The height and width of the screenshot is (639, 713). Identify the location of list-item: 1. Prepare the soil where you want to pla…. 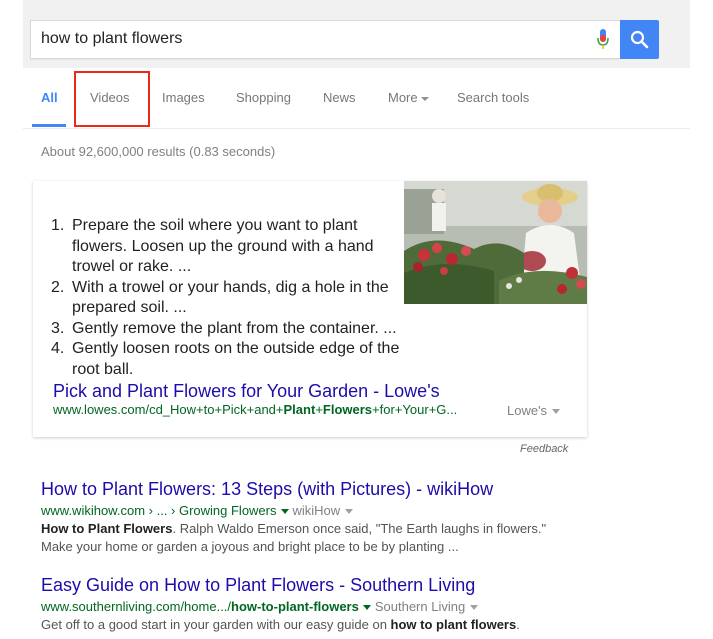
(231, 247).